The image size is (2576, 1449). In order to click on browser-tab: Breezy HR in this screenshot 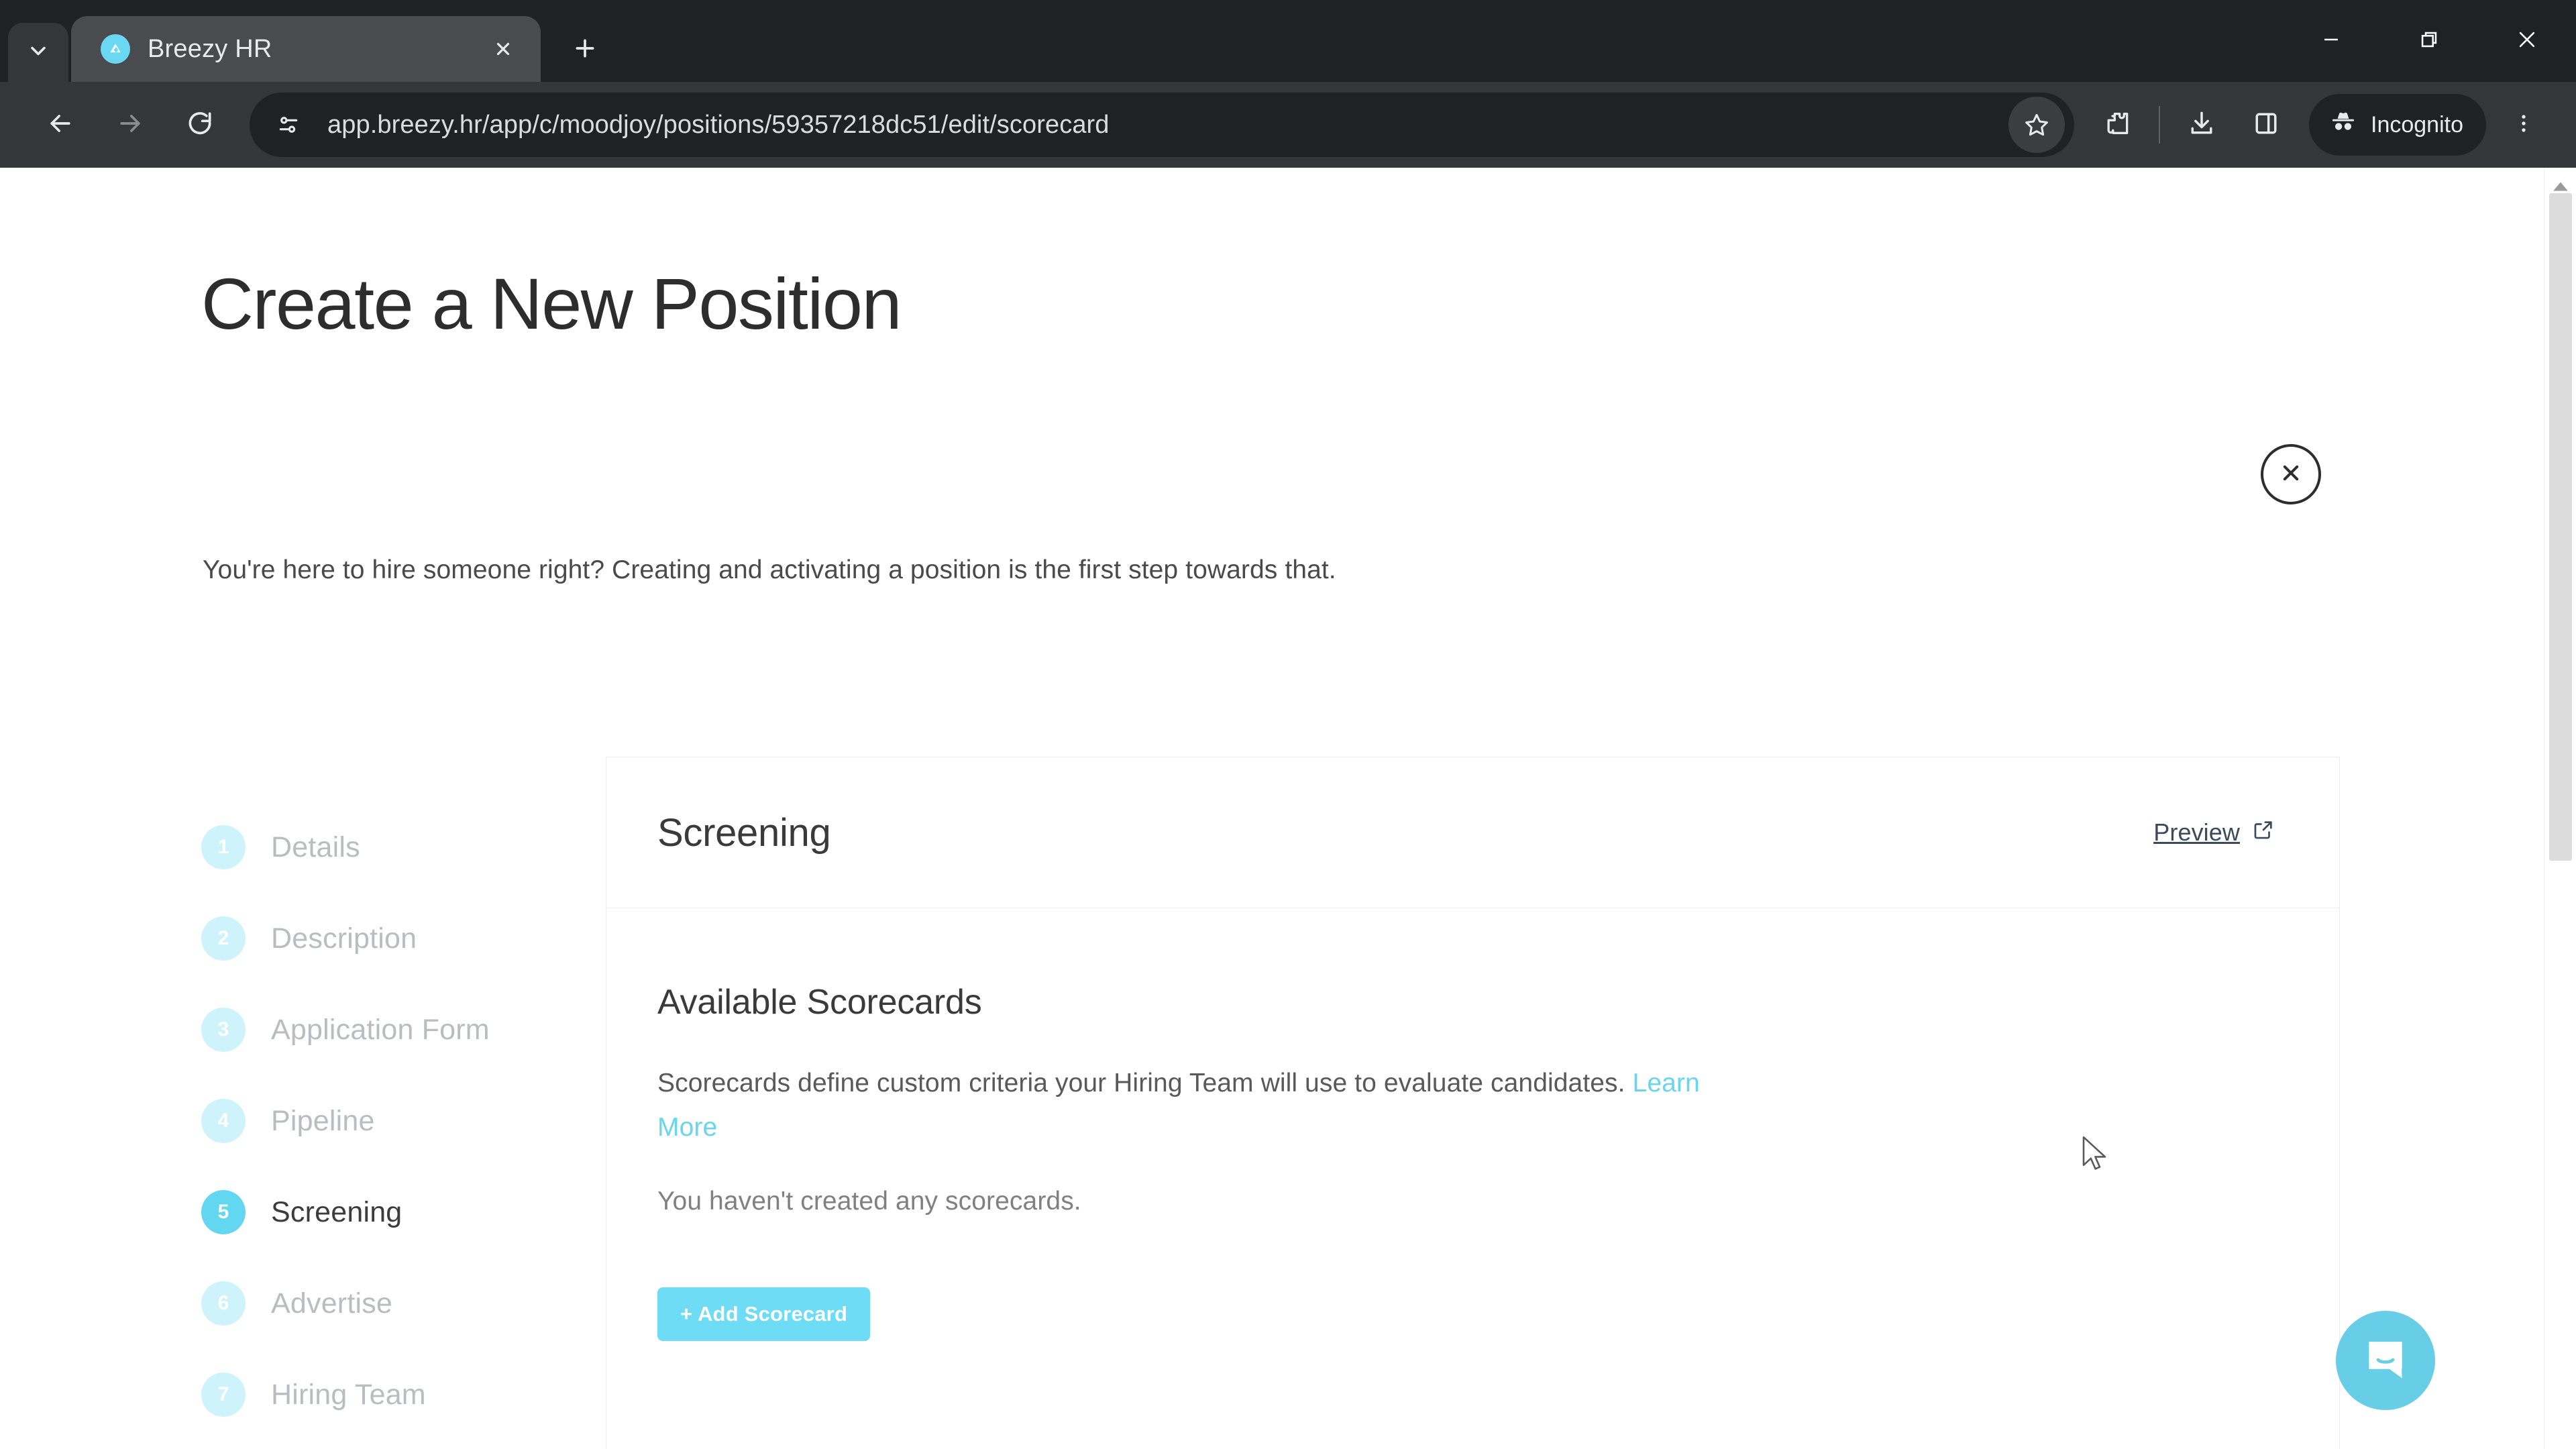, I will do `click(306, 49)`.